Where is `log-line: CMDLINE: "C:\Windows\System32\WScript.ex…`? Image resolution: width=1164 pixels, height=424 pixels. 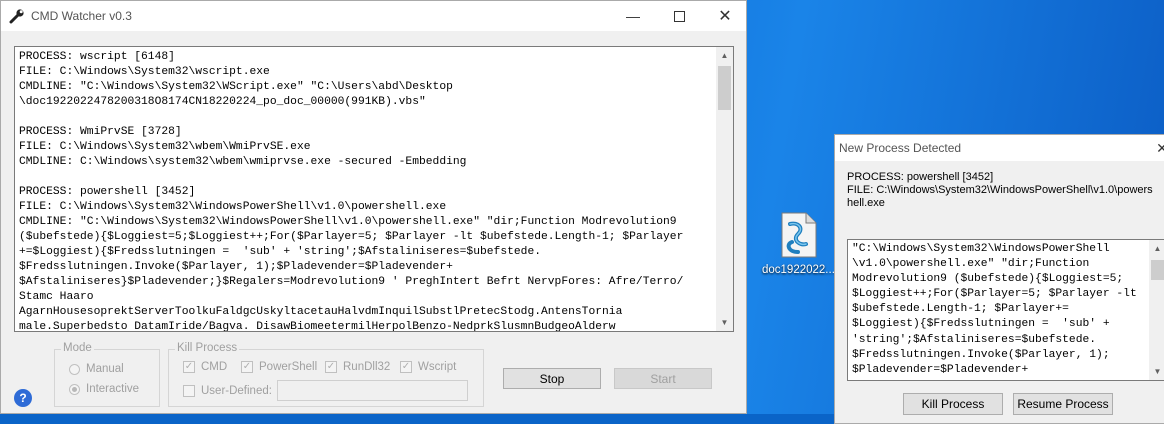 log-line: CMDLINE: "C:\Windows\System32\WScript.ex… is located at coordinates (236, 87).